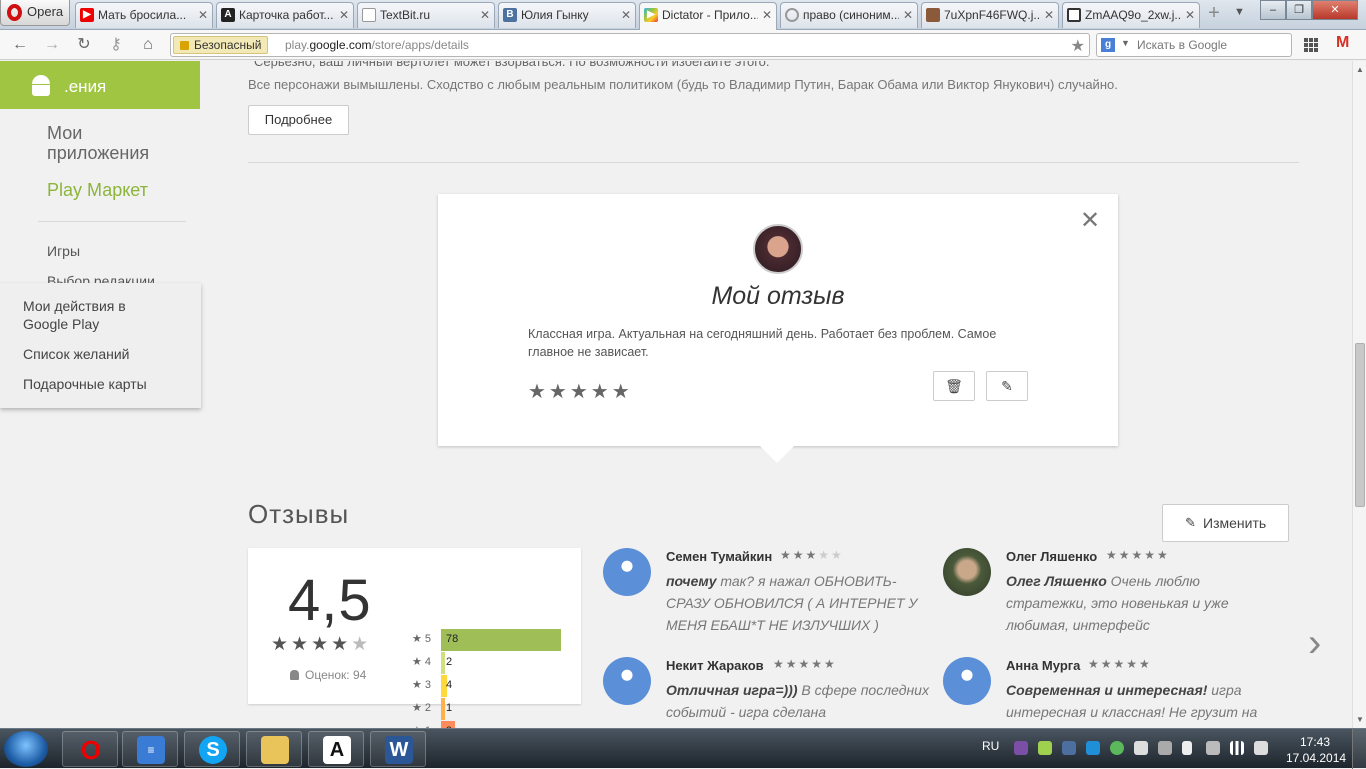  What do you see at coordinates (1117, 748) in the screenshot?
I see `update-icon` at bounding box center [1117, 748].